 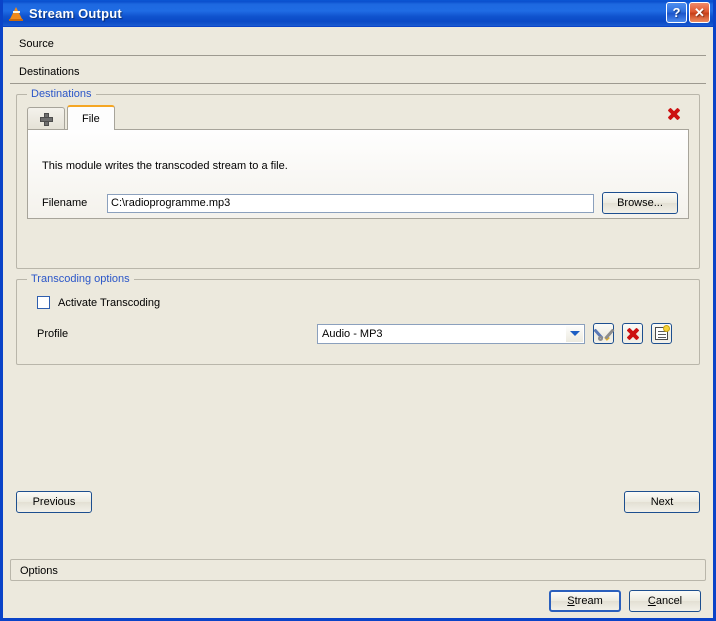 What do you see at coordinates (352, 333) in the screenshot?
I see `profile-selected-value: Audio - MP3` at bounding box center [352, 333].